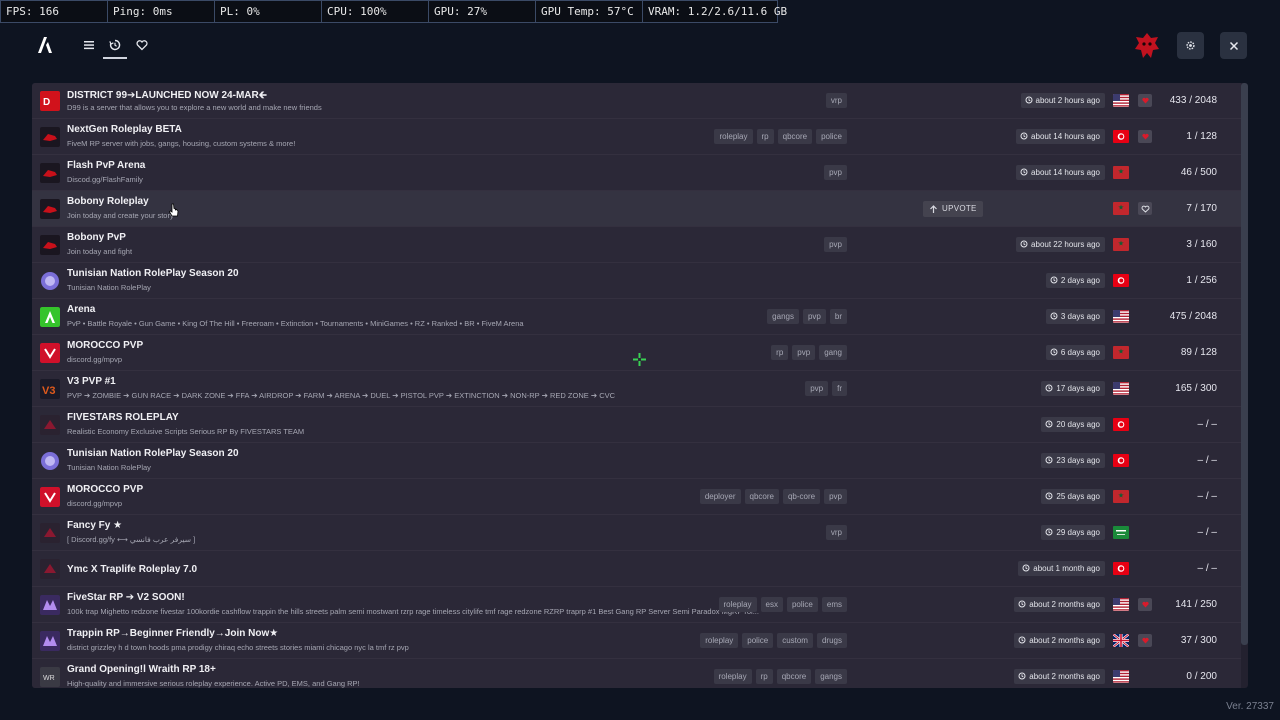 This screenshot has height=720, width=1280. What do you see at coordinates (1196, 388) in the screenshot?
I see `player-count: 165 / 300` at bounding box center [1196, 388].